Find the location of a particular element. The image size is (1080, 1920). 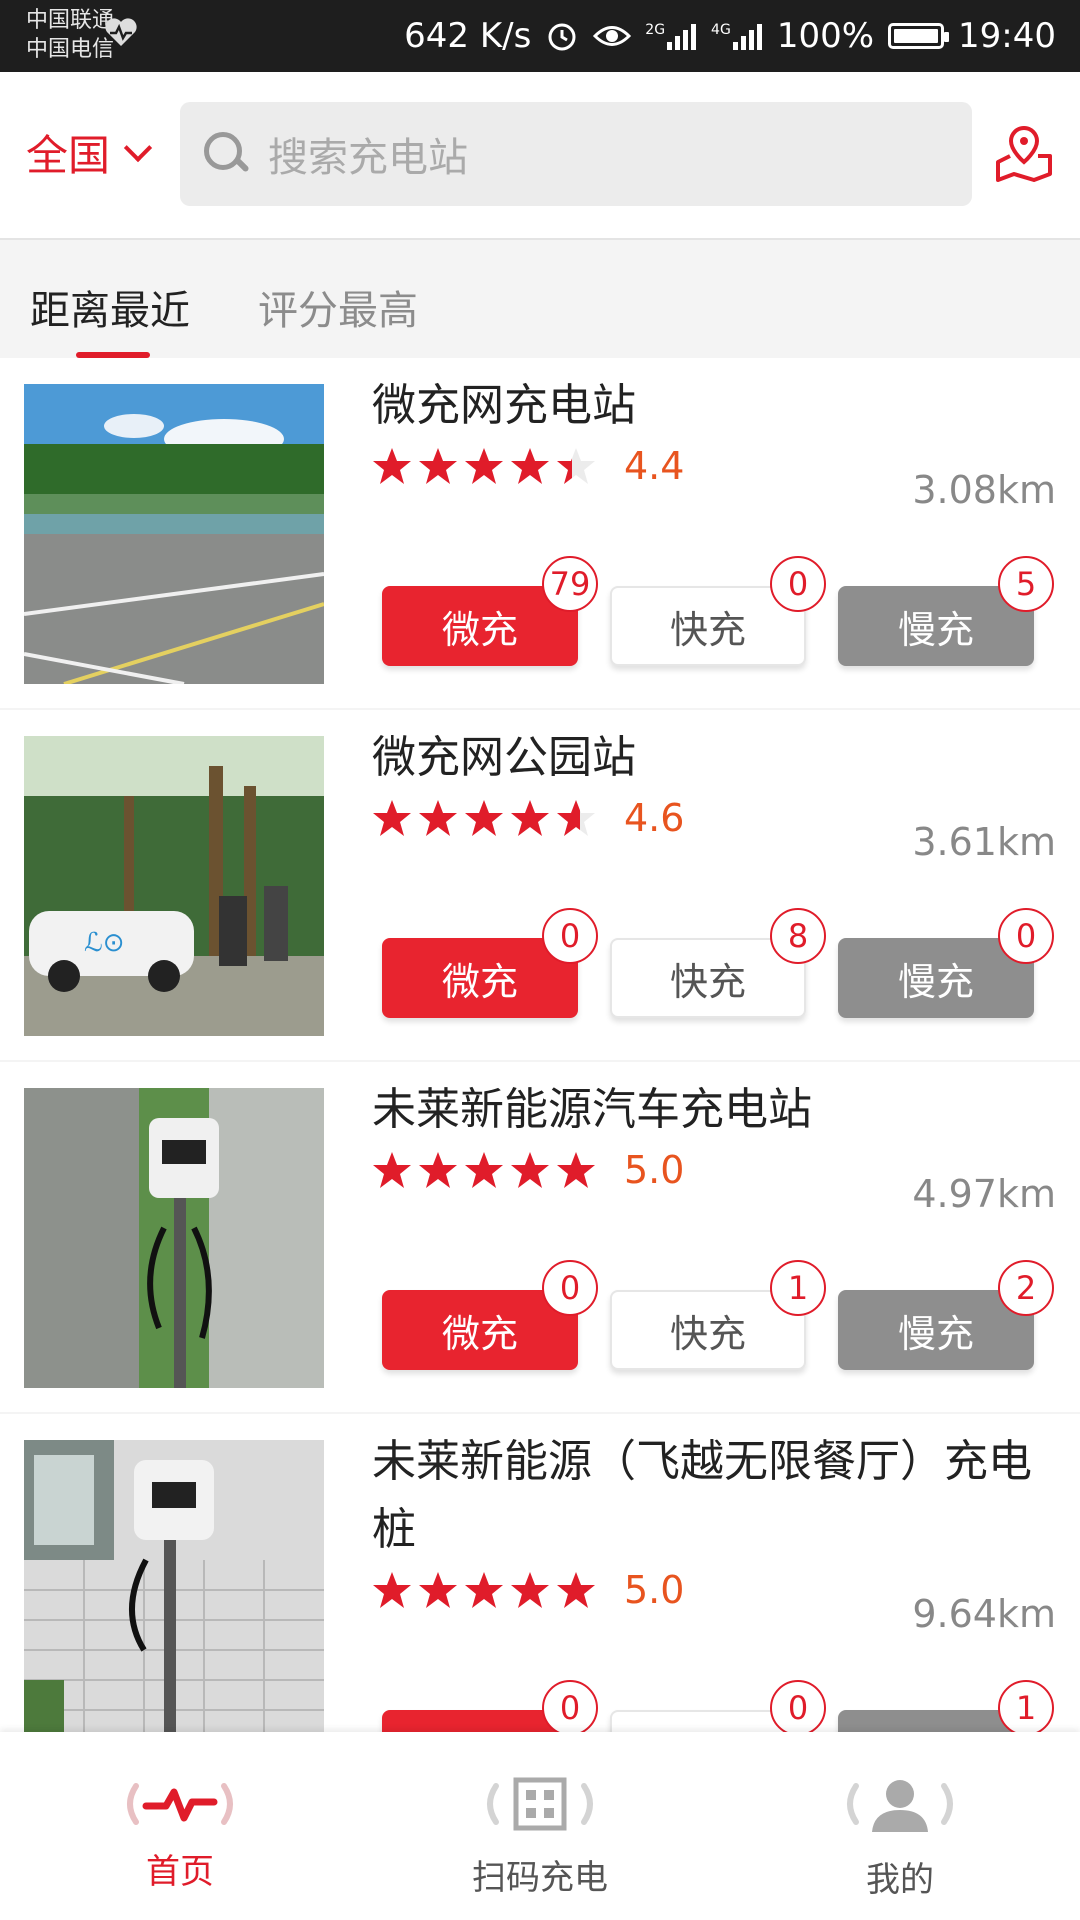

chevron-down-icon is located at coordinates (138, 147).